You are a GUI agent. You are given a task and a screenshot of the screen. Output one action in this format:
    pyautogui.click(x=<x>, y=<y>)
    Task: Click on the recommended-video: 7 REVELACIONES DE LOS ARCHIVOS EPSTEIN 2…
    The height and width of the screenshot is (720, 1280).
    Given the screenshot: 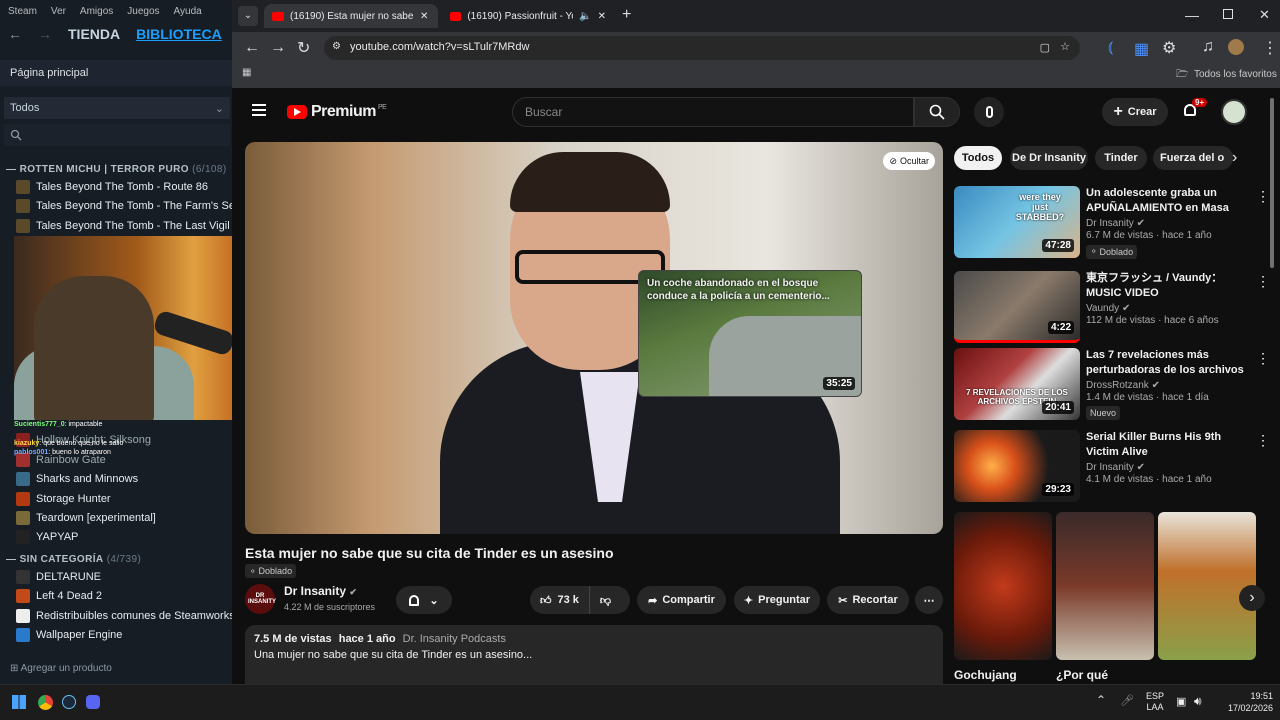 What is the action you would take?
    pyautogui.click(x=1115, y=384)
    